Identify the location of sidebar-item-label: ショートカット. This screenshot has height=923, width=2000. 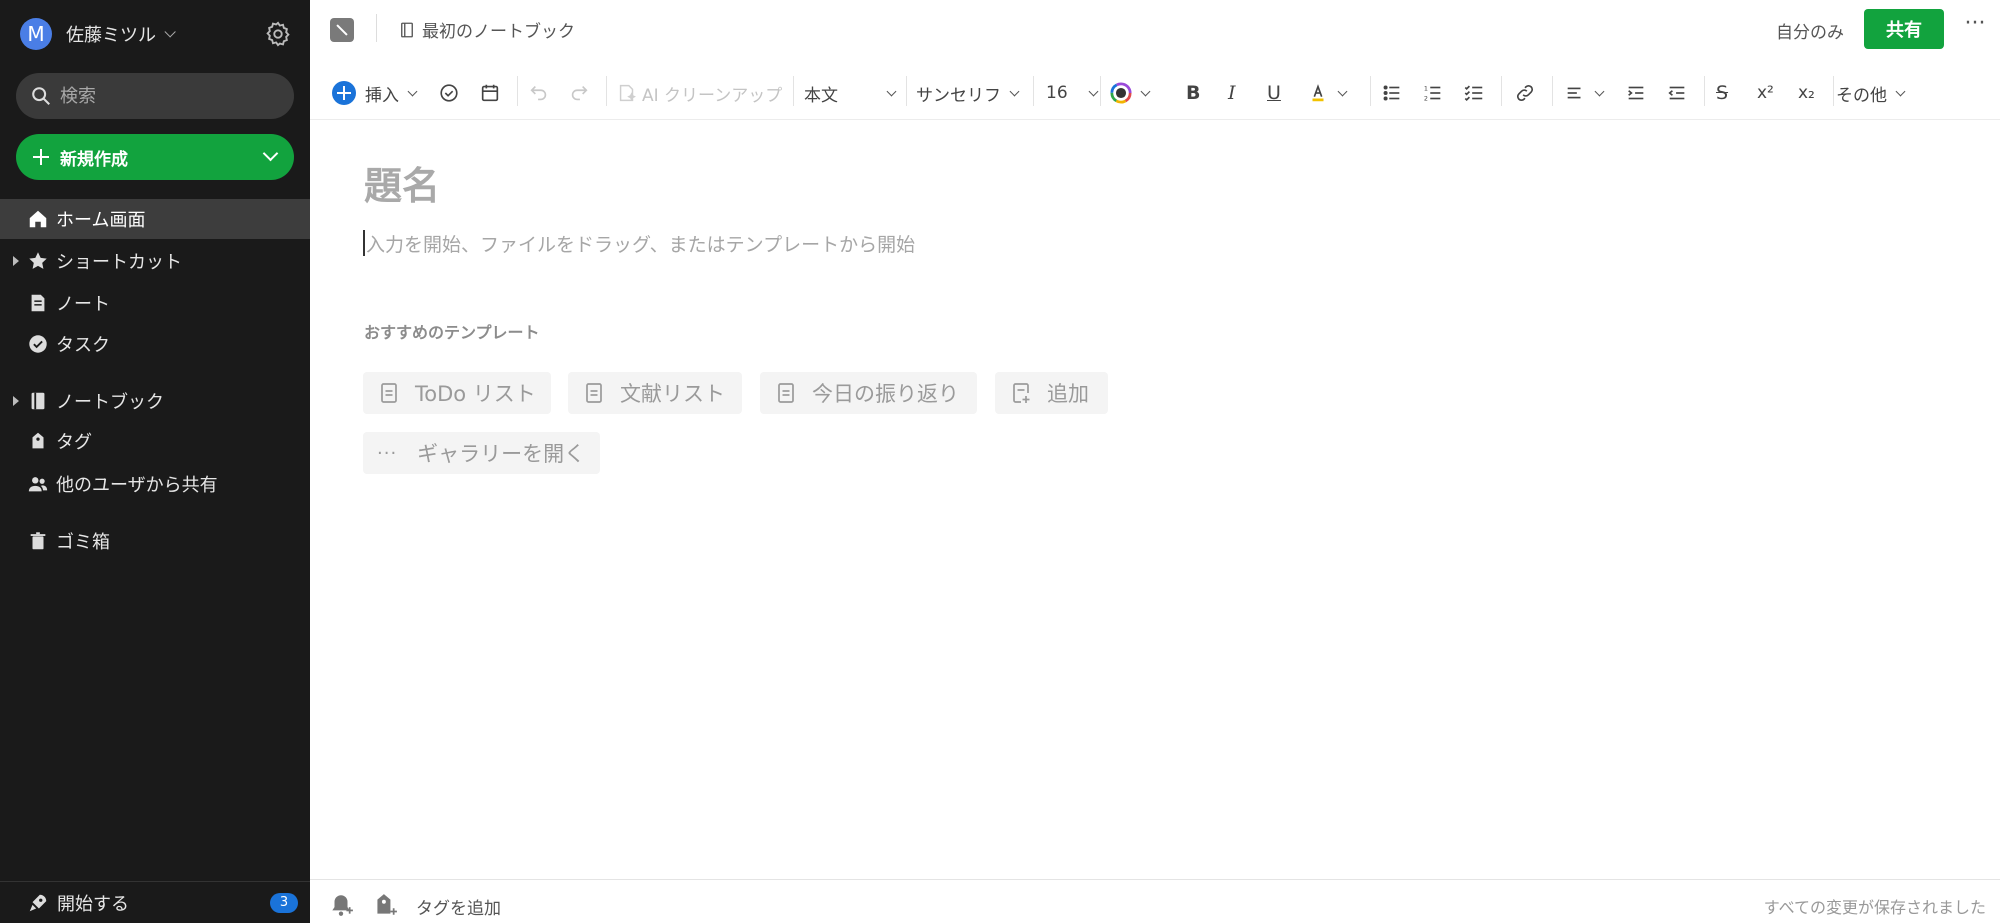
(119, 262).